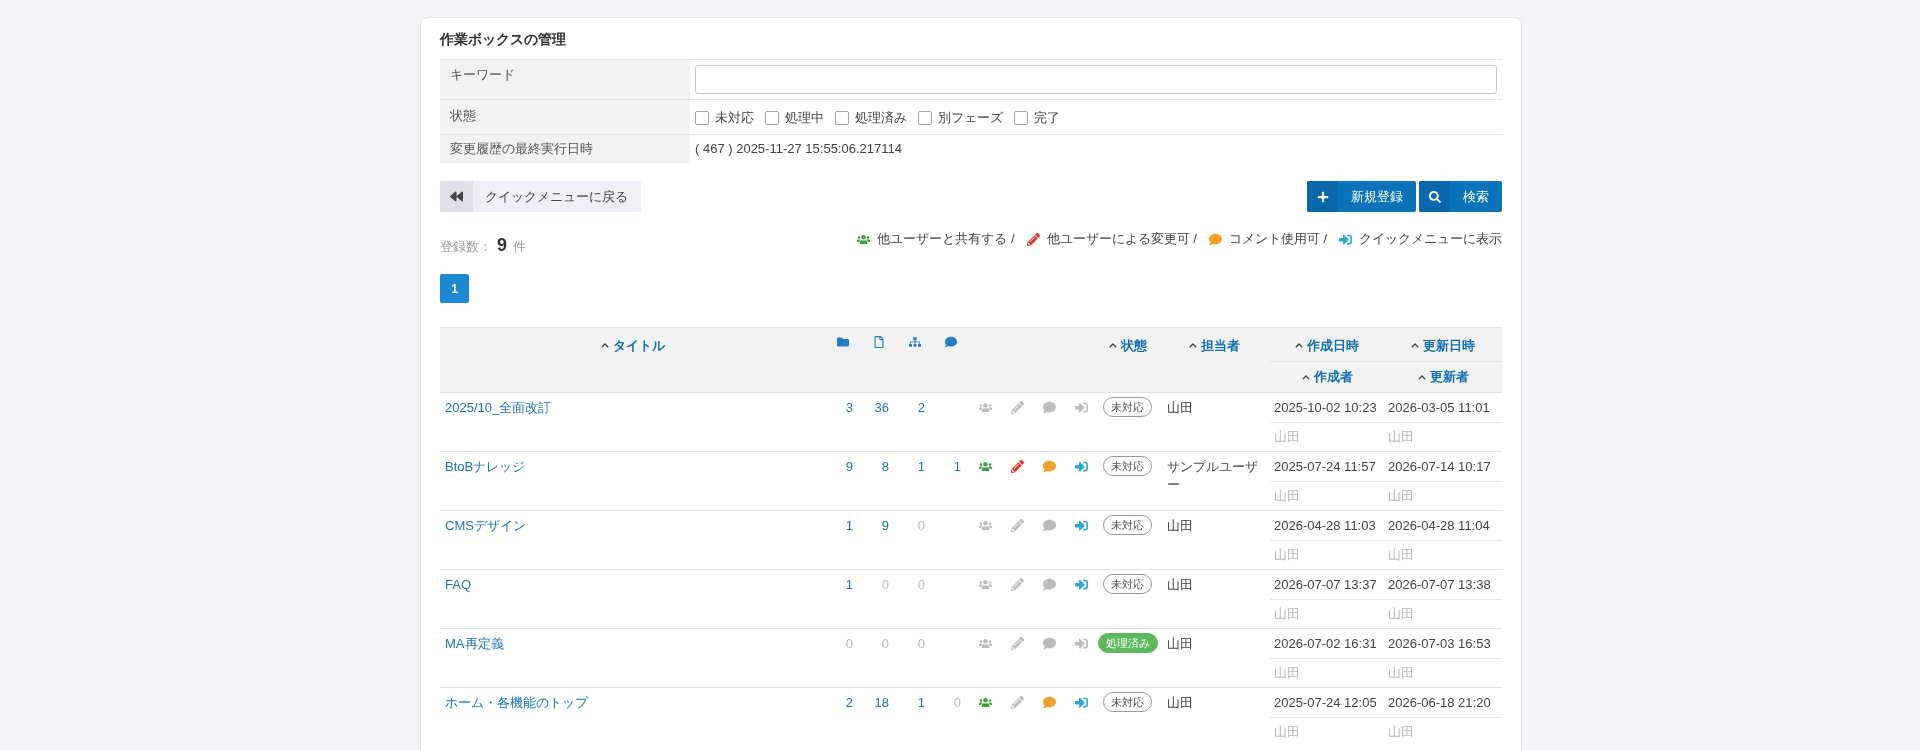 This screenshot has width=1920, height=750. What do you see at coordinates (946, 239) in the screenshot?
I see `legend-text: 他ユーザーと共有する /` at bounding box center [946, 239].